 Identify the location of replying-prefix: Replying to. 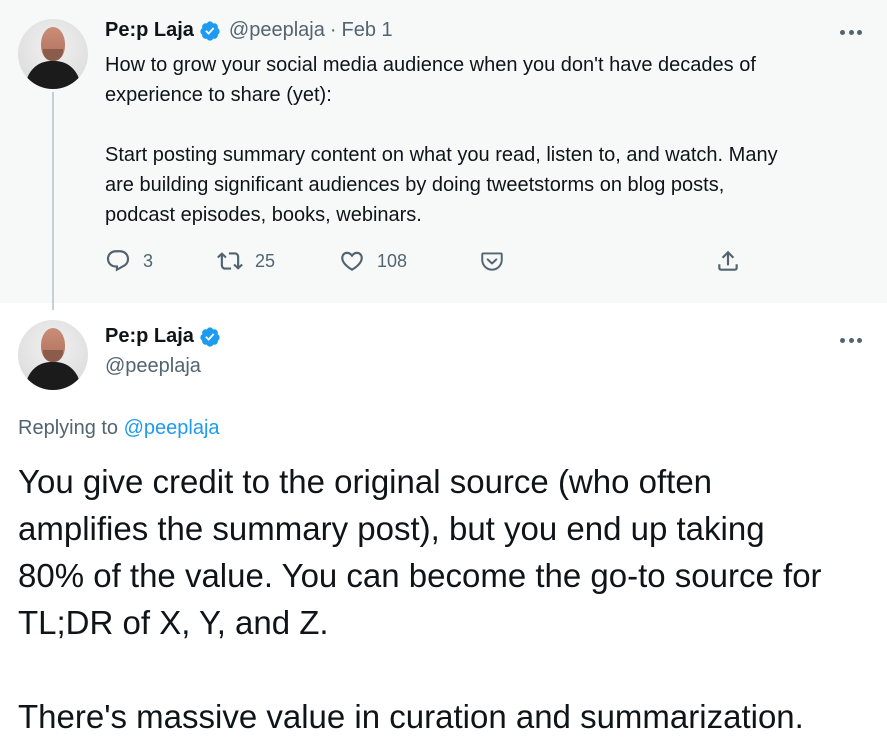
(68, 428).